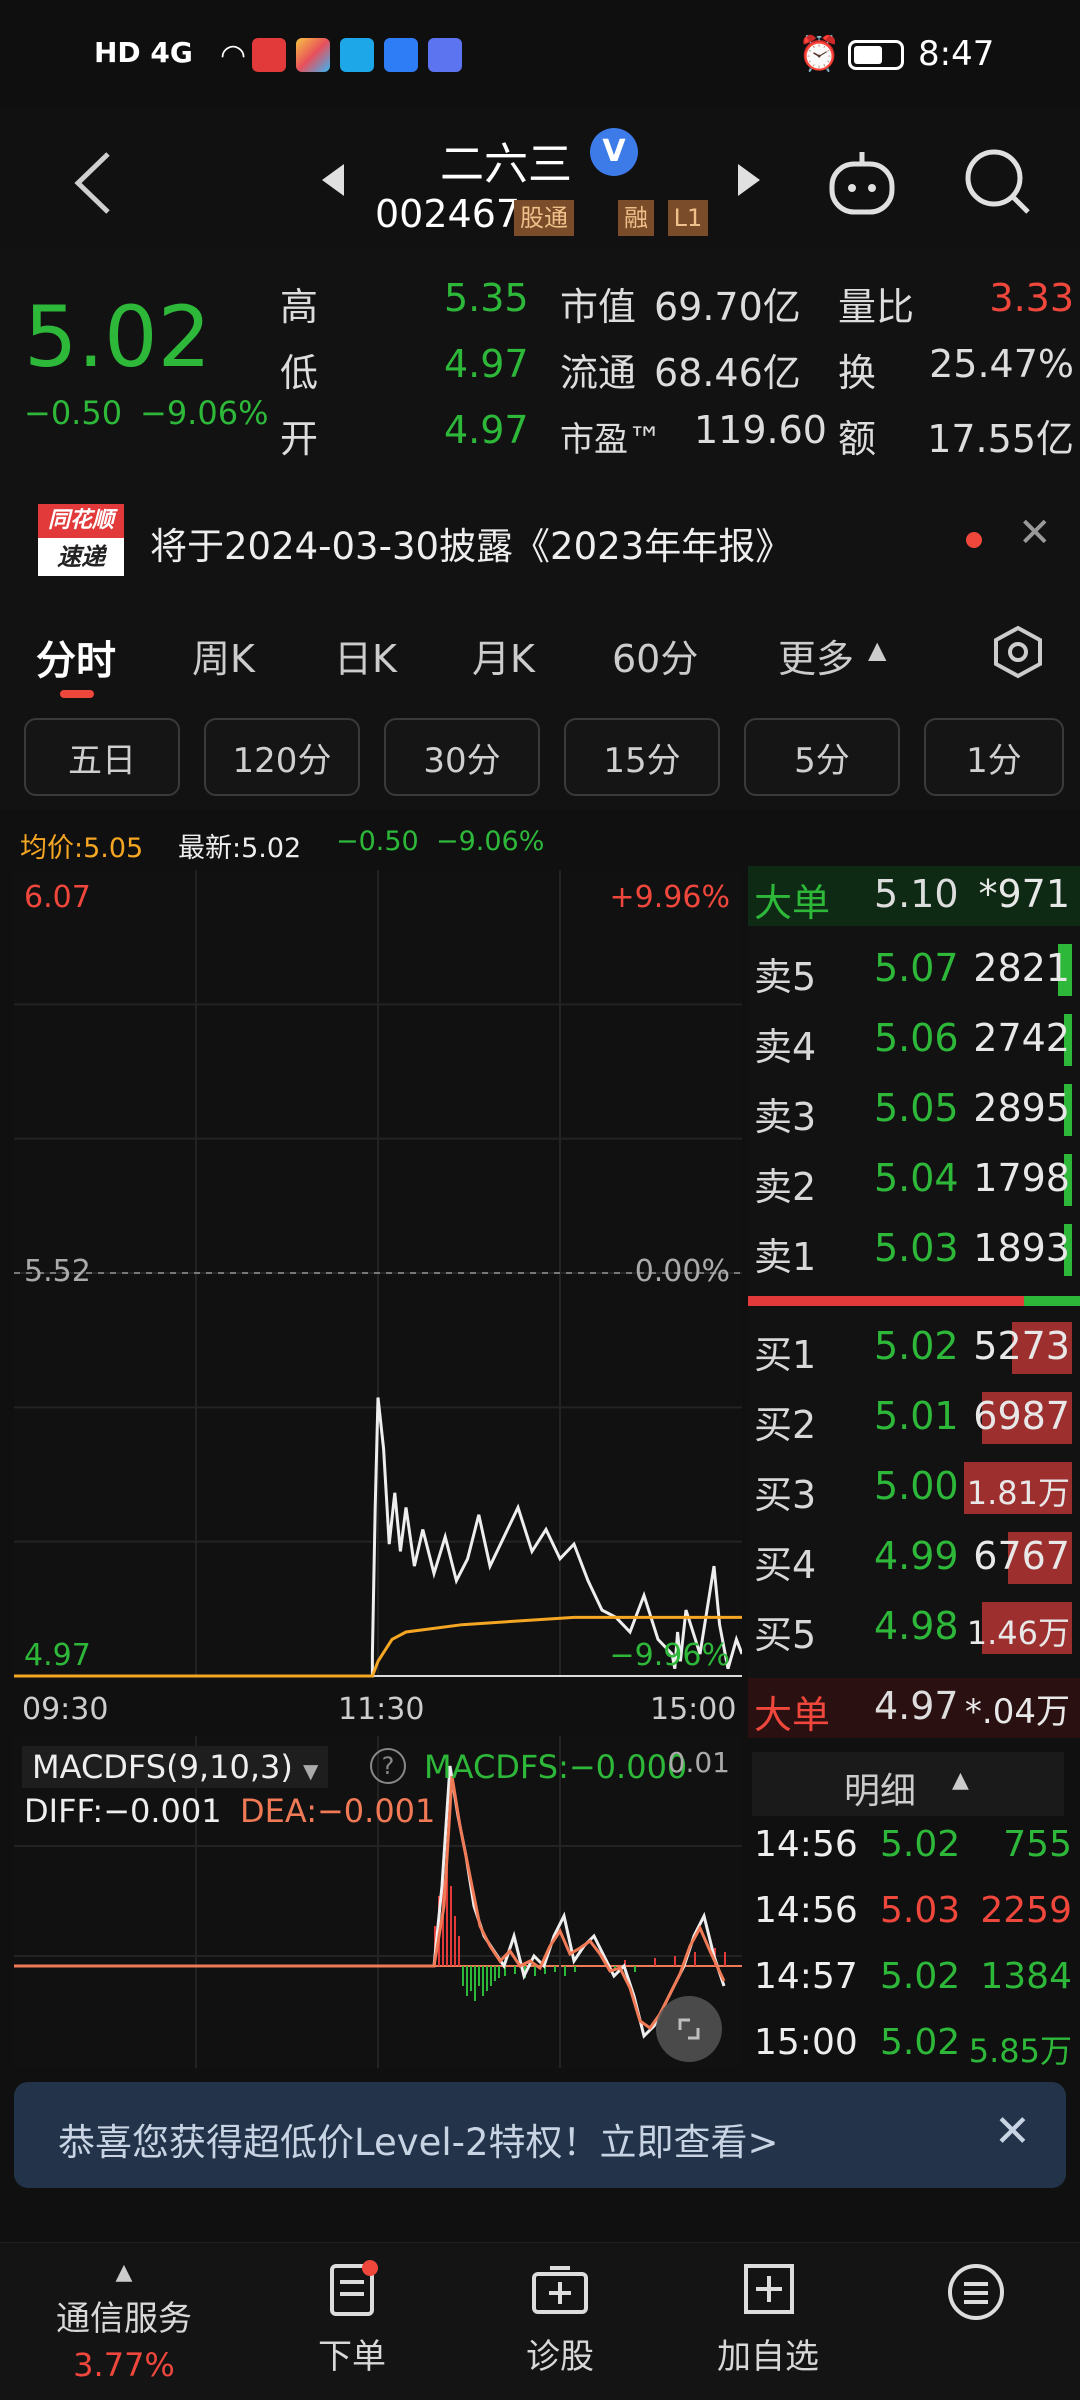  Describe the element at coordinates (689, 2029) in the screenshot. I see `fullscreen-icon` at that location.